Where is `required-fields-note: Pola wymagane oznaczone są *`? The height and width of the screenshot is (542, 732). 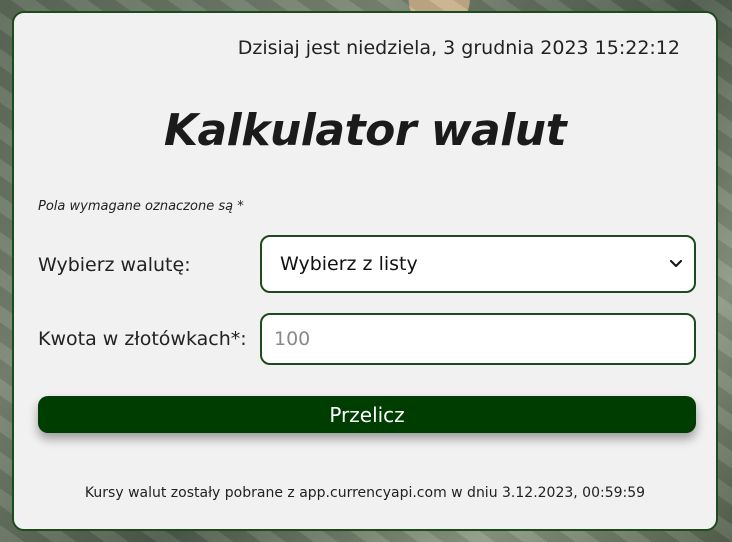
required-fields-note: Pola wymagane oznaczone są * is located at coordinates (141, 206).